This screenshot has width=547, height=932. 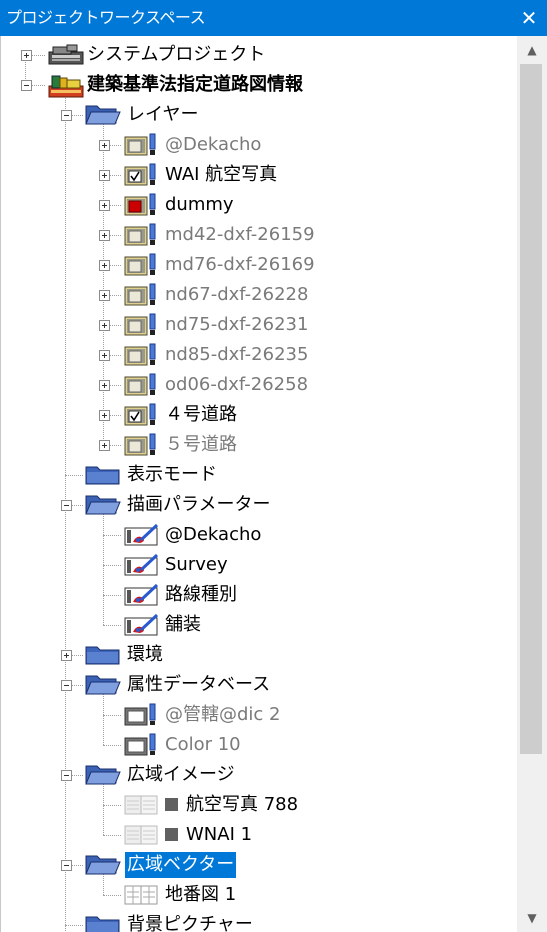 I want to click on tree-node-1: 建築基準法指定道路図情報, so click(x=195, y=85).